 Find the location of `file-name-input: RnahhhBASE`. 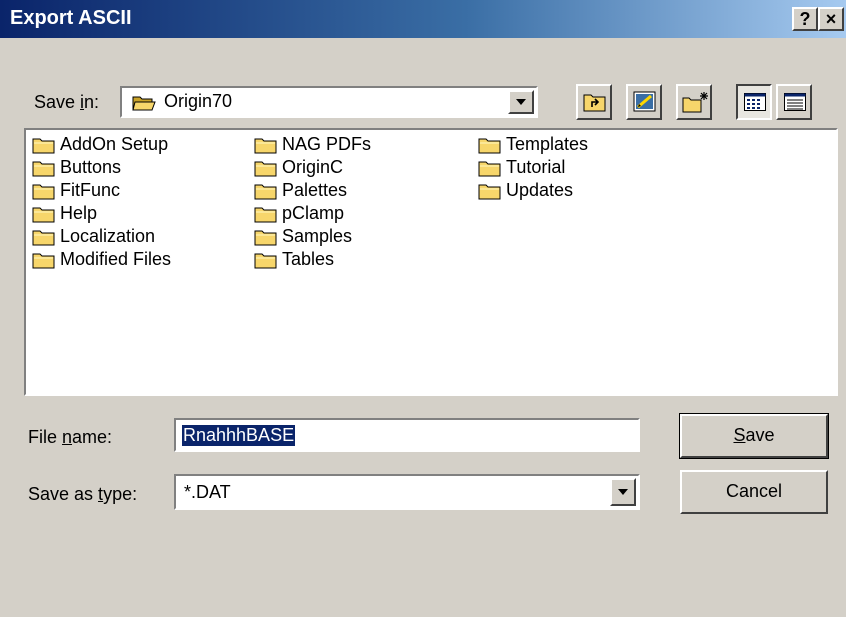

file-name-input: RnahhhBASE is located at coordinates (407, 435).